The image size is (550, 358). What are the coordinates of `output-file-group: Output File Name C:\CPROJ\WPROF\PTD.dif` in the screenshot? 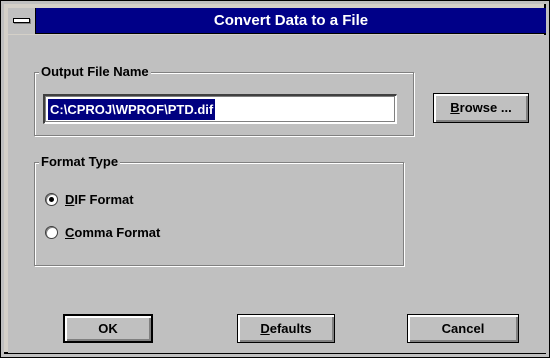 It's located at (224, 100).